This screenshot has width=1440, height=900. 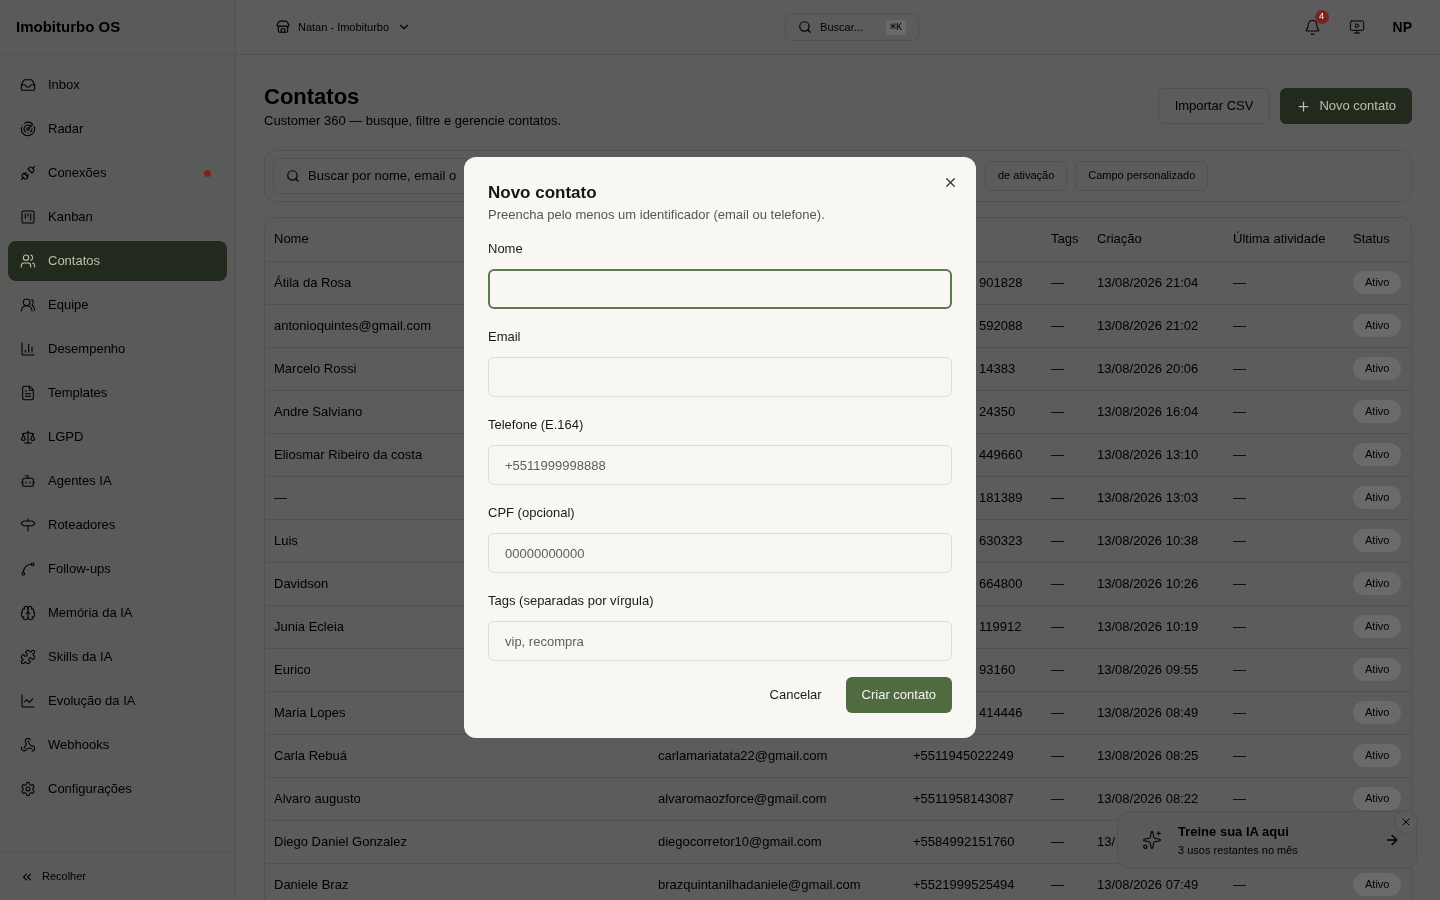 What do you see at coordinates (117, 789) in the screenshot?
I see `sidebar-item: Configurações` at bounding box center [117, 789].